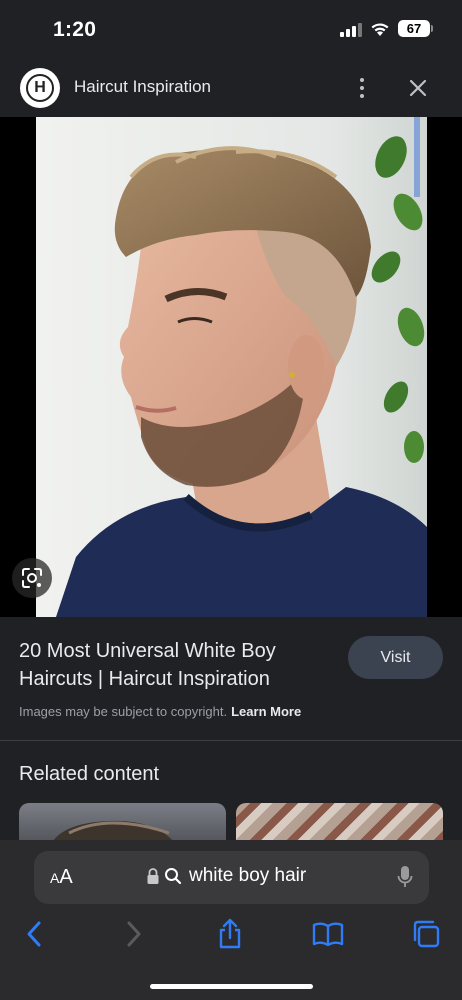 The height and width of the screenshot is (1000, 462). I want to click on lens-button, so click(32, 578).